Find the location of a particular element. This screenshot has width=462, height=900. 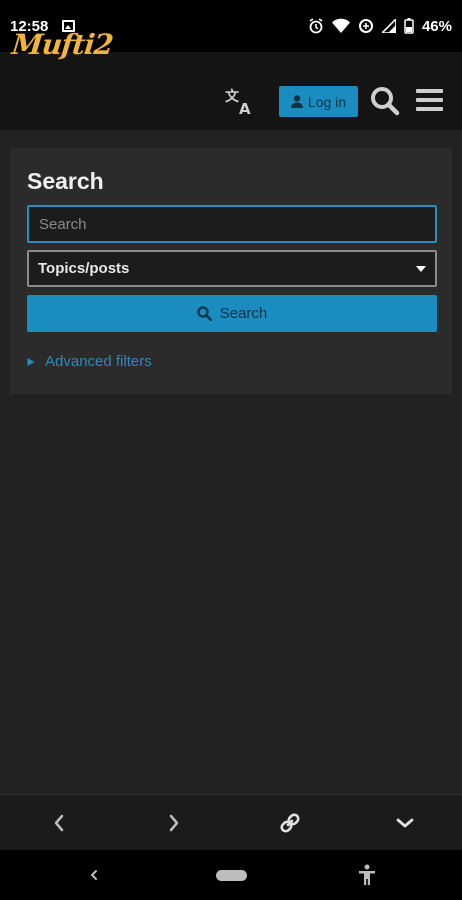

browser-toolbar is located at coordinates (231, 822).